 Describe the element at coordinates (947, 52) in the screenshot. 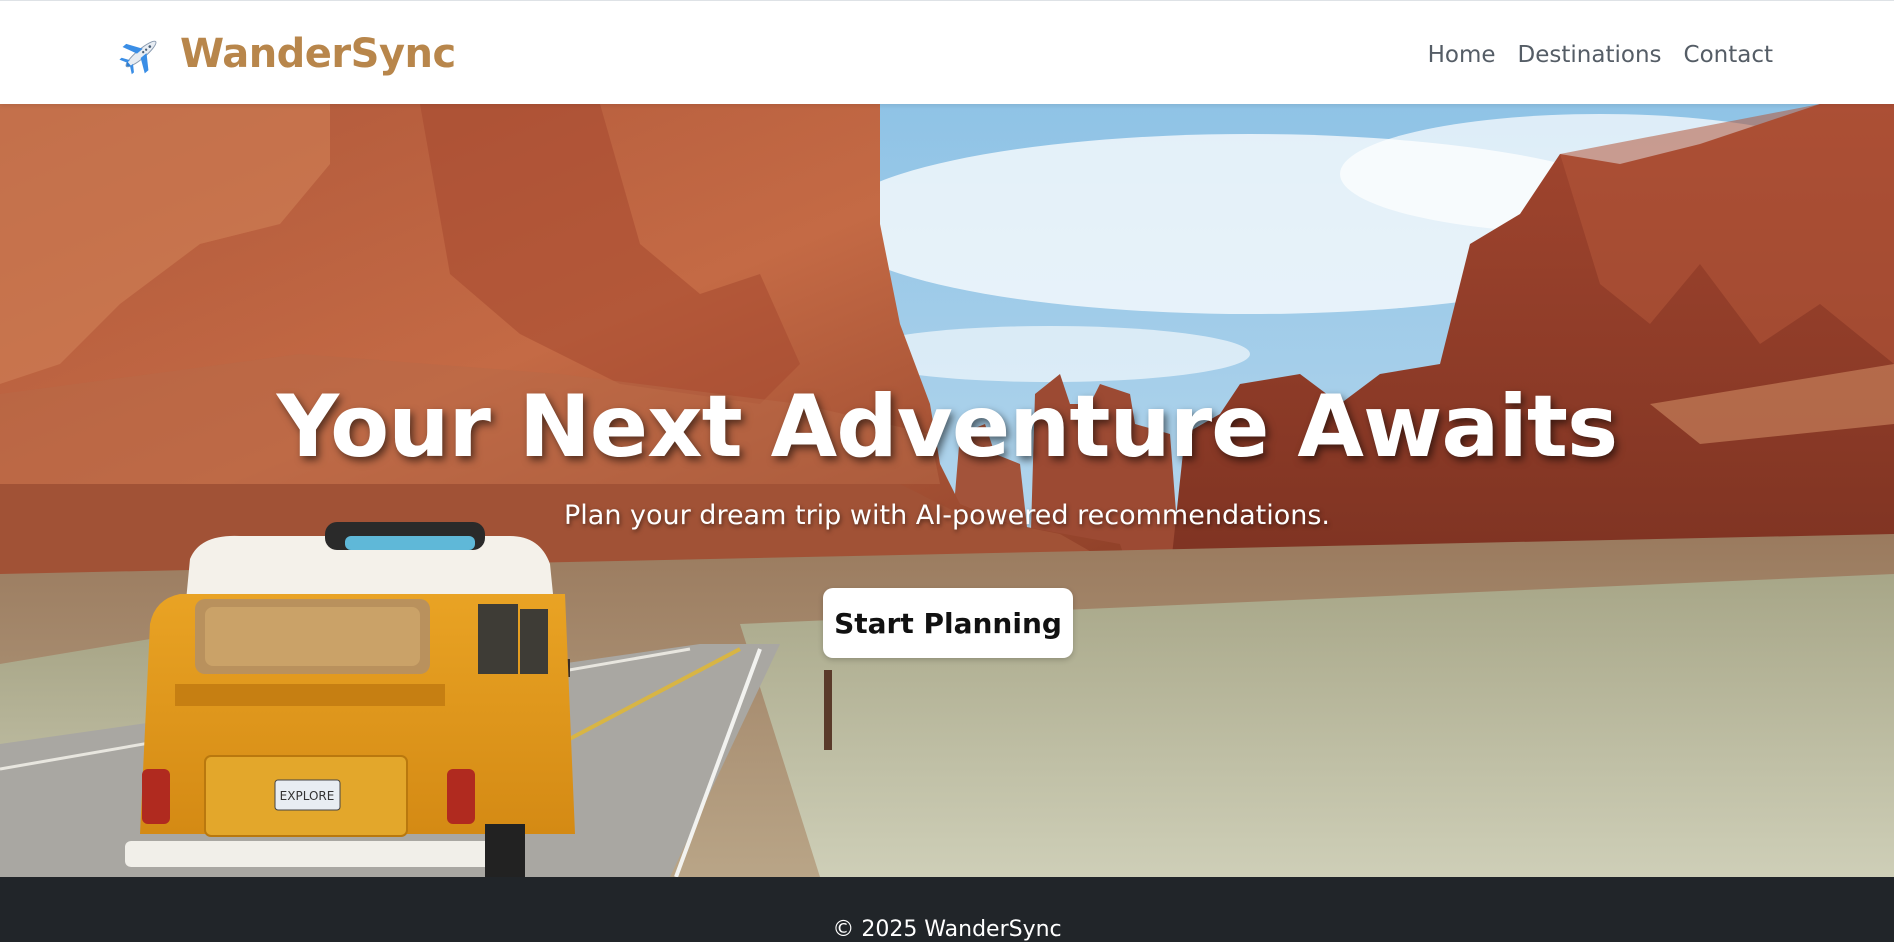

I see `top-navbar: WanderSync Home Destinations Contact` at that location.